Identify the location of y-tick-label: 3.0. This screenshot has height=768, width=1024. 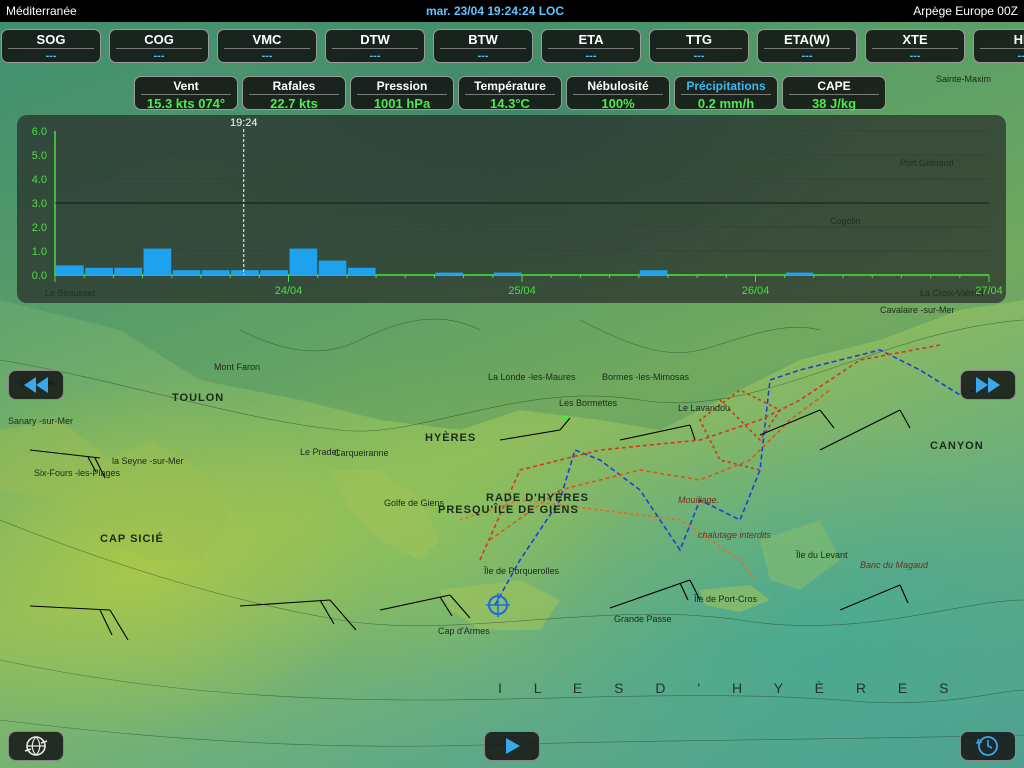
(39, 204).